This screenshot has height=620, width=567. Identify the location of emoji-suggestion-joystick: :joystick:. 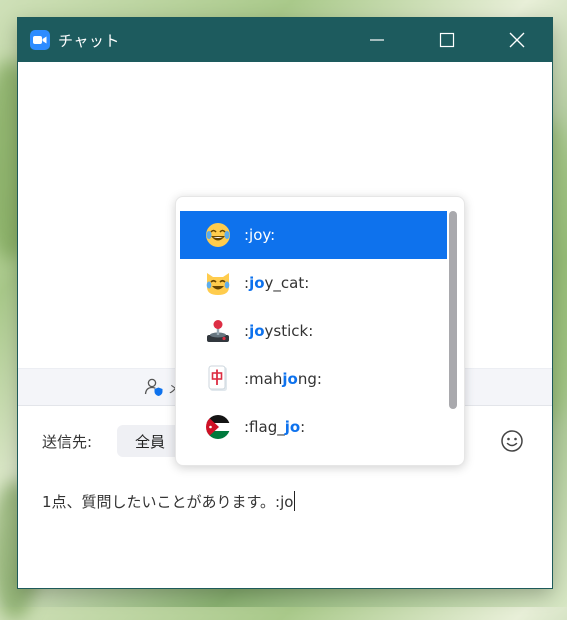
(313, 331).